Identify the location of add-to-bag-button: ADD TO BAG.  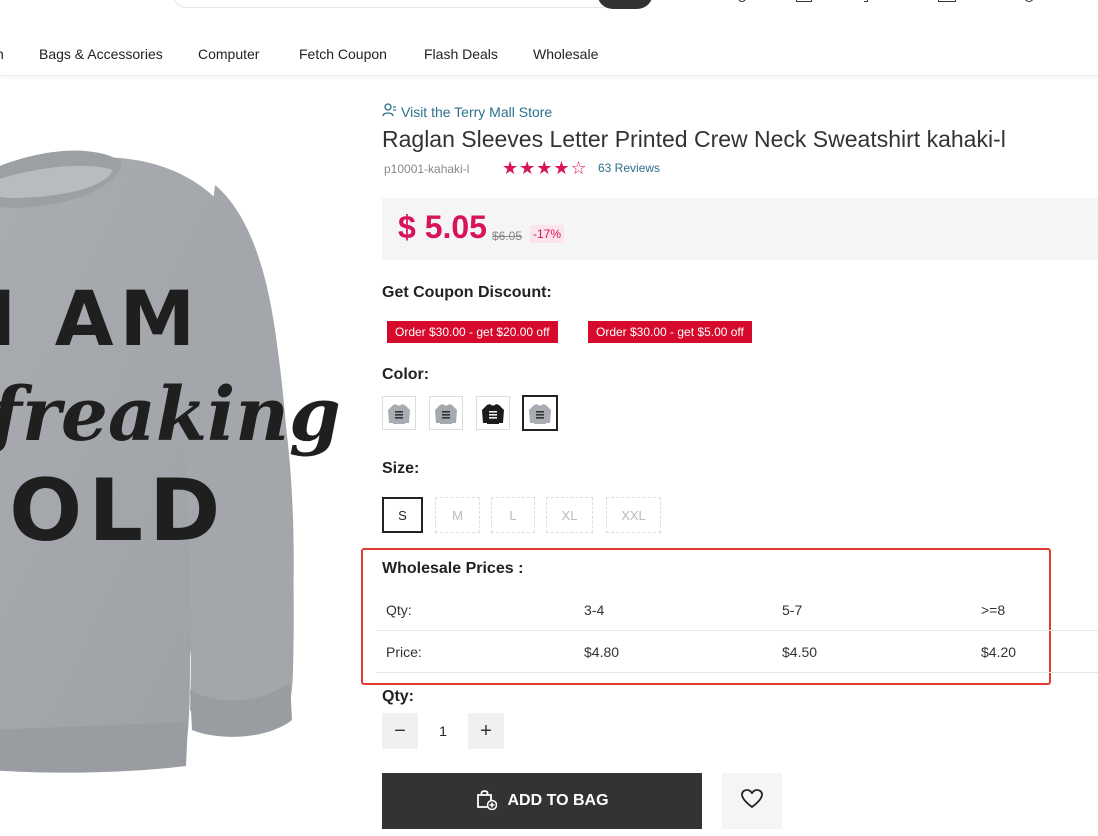
(542, 801).